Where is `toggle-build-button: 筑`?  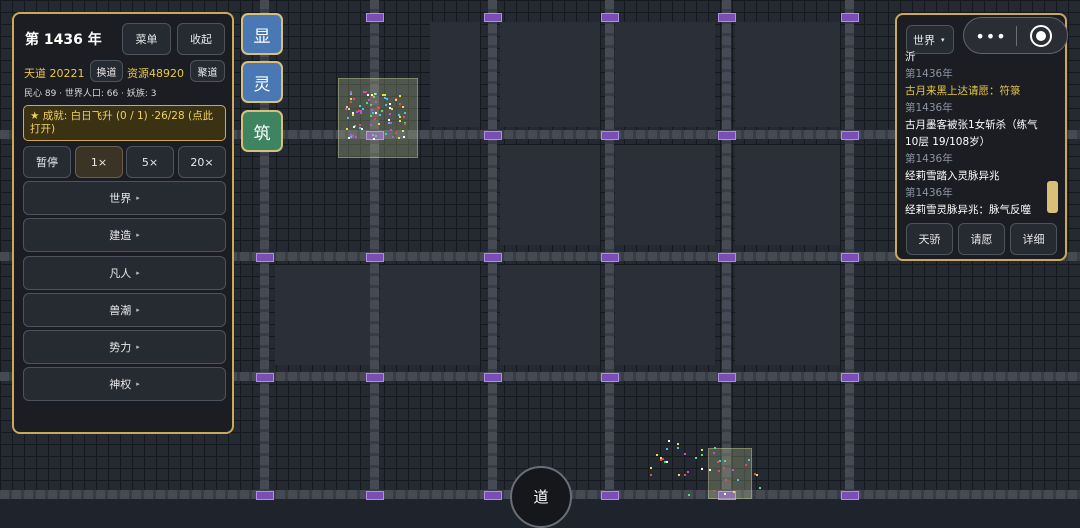 toggle-build-button: 筑 is located at coordinates (262, 131).